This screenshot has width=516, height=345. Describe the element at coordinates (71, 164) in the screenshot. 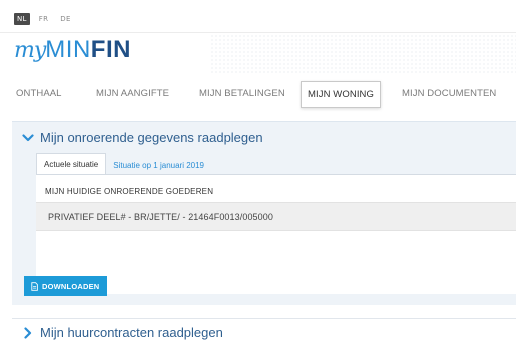

I see `tab-actuele-situatie: Actuele situatie` at that location.